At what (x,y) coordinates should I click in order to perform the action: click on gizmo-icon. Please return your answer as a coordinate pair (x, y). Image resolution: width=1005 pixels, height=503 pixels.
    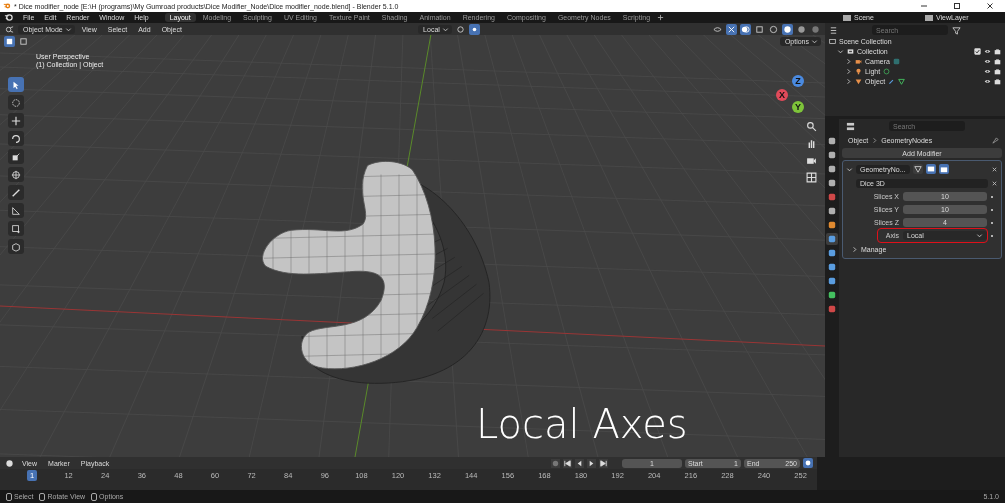
    Looking at the image, I should click on (731, 29).